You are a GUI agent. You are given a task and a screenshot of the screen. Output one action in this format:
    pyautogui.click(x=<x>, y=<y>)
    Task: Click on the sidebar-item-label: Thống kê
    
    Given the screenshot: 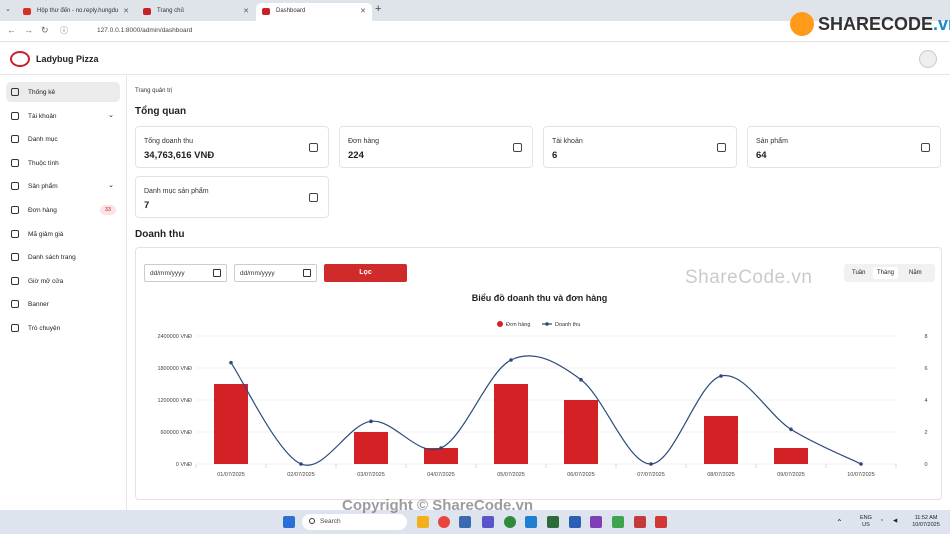 What is the action you would take?
    pyautogui.click(x=42, y=92)
    